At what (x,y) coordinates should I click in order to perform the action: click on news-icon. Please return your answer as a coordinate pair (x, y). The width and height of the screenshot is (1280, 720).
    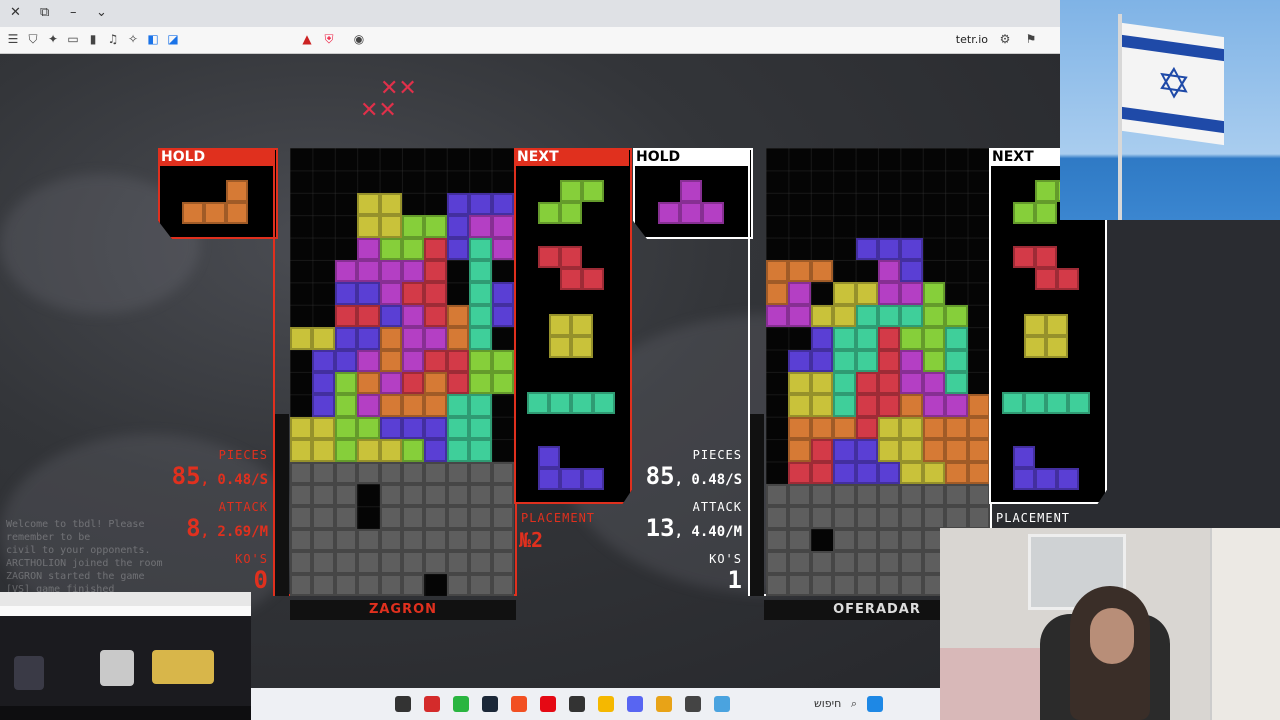
    Looking at the image, I should click on (722, 704).